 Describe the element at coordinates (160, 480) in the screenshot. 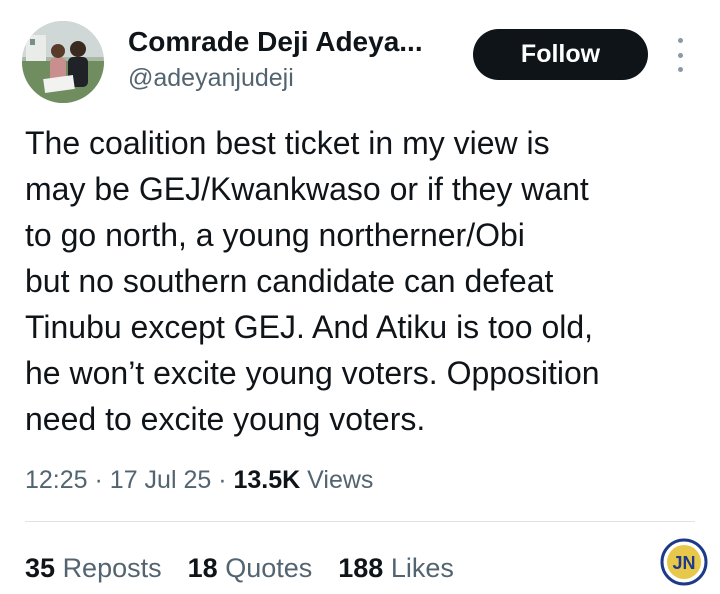

I see `tweet-date: 17 Jul 25` at that location.